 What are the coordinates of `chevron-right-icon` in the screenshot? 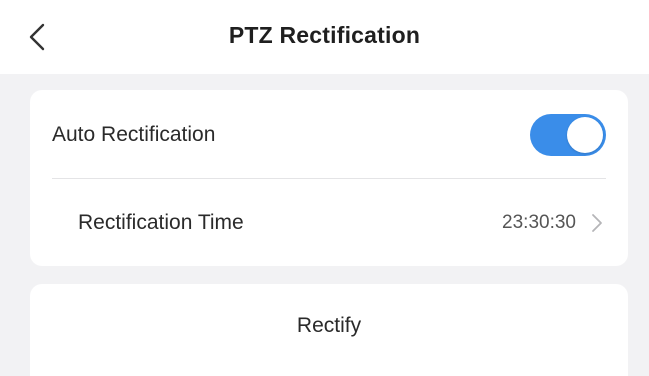 It's located at (597, 223).